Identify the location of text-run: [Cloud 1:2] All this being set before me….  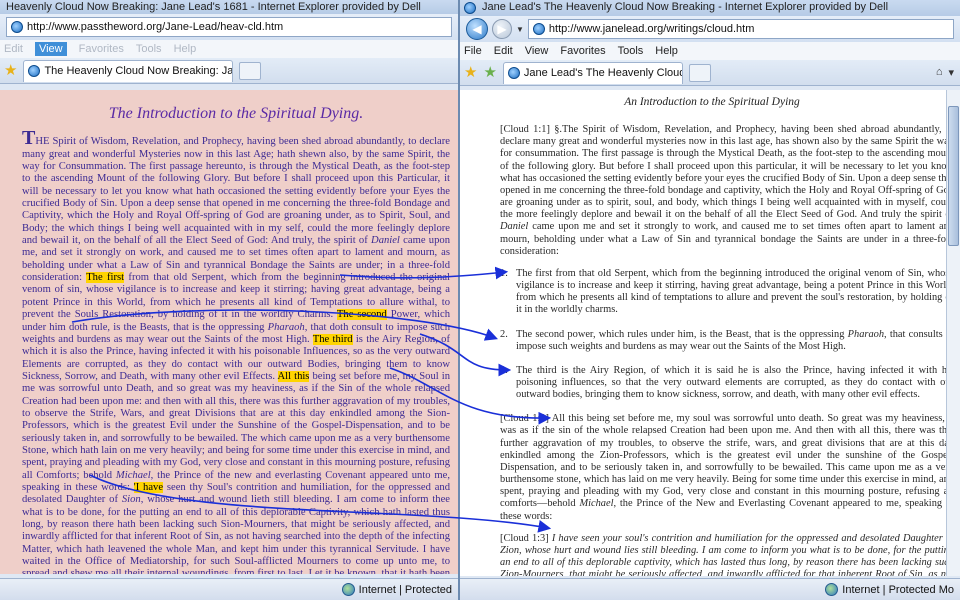
(727, 461).